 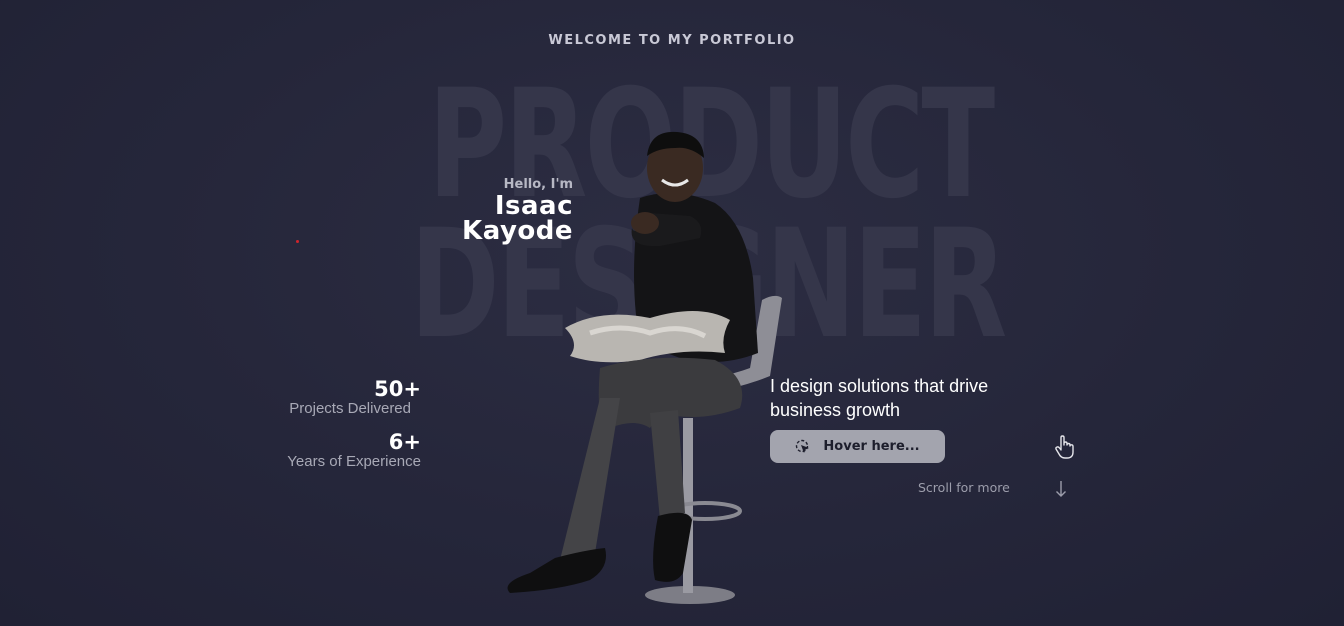 What do you see at coordinates (964, 487) in the screenshot?
I see `scroll-for-more-link: Scroll for more` at bounding box center [964, 487].